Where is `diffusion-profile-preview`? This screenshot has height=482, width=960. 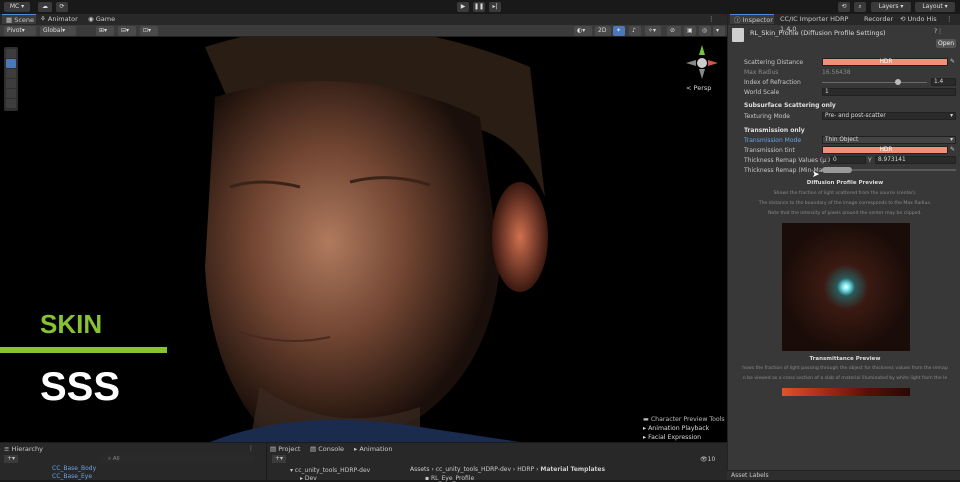
diffusion-profile-preview is located at coordinates (846, 287).